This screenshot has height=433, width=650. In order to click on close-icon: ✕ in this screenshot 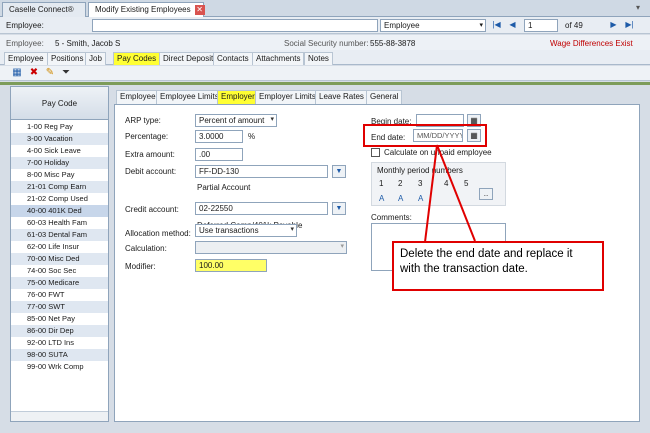, I will do `click(199, 10)`.